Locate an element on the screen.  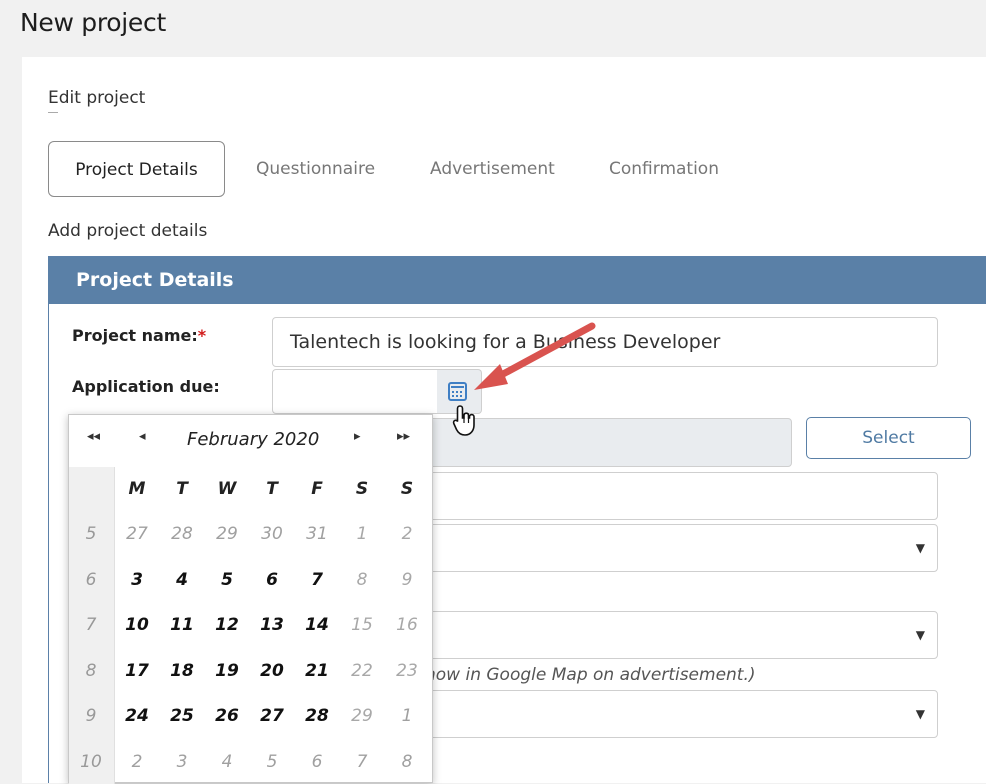
page-title: New project is located at coordinates (93, 22).